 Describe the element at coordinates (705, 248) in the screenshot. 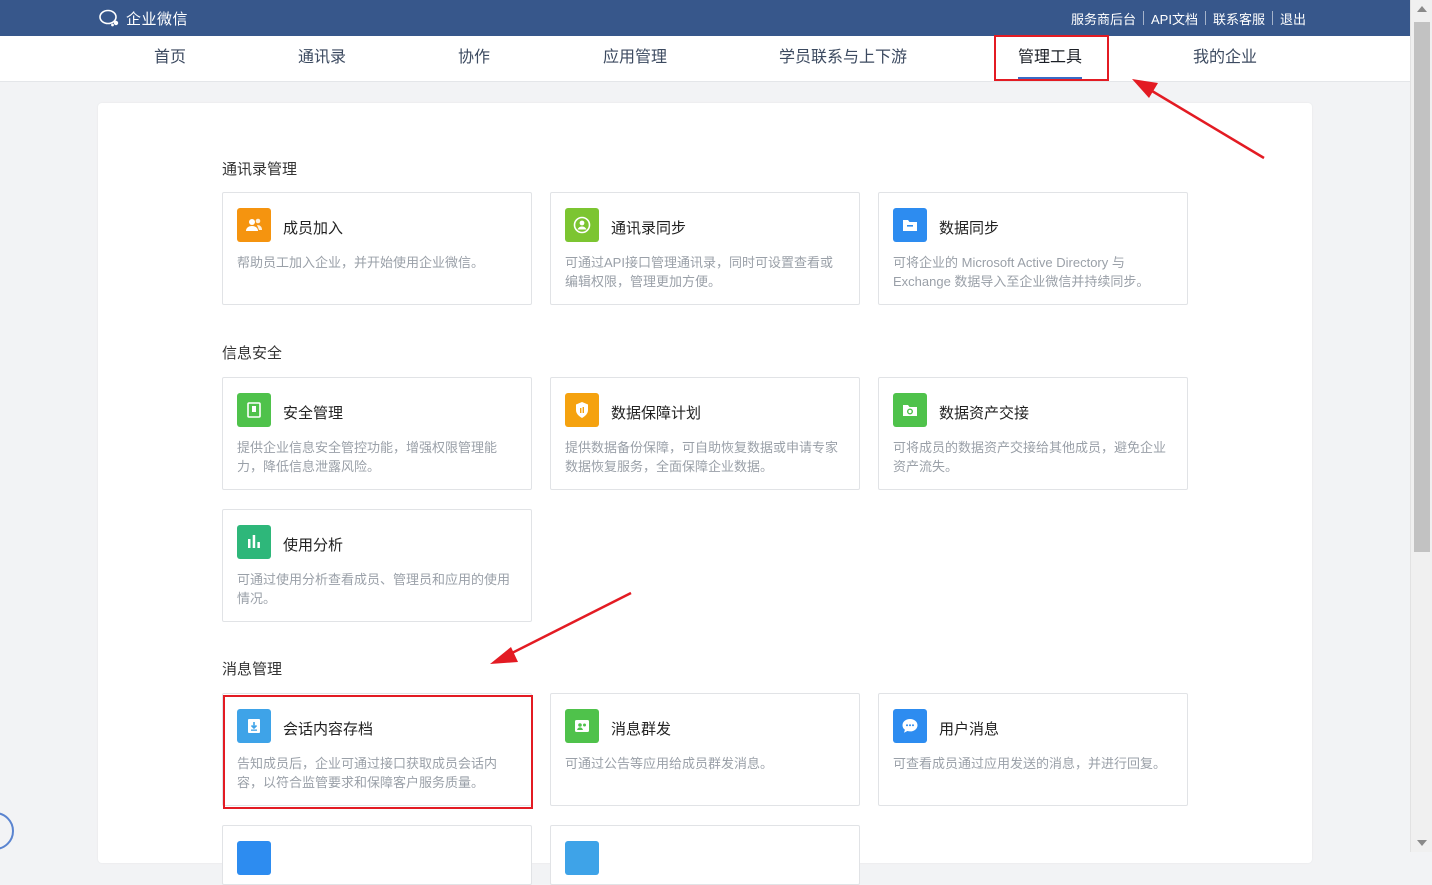

I see `card-contact-sync: 通讯录同步 可通过API接口管理通讯录，同时可设置查看或编辑权限，管理更加方便。` at that location.